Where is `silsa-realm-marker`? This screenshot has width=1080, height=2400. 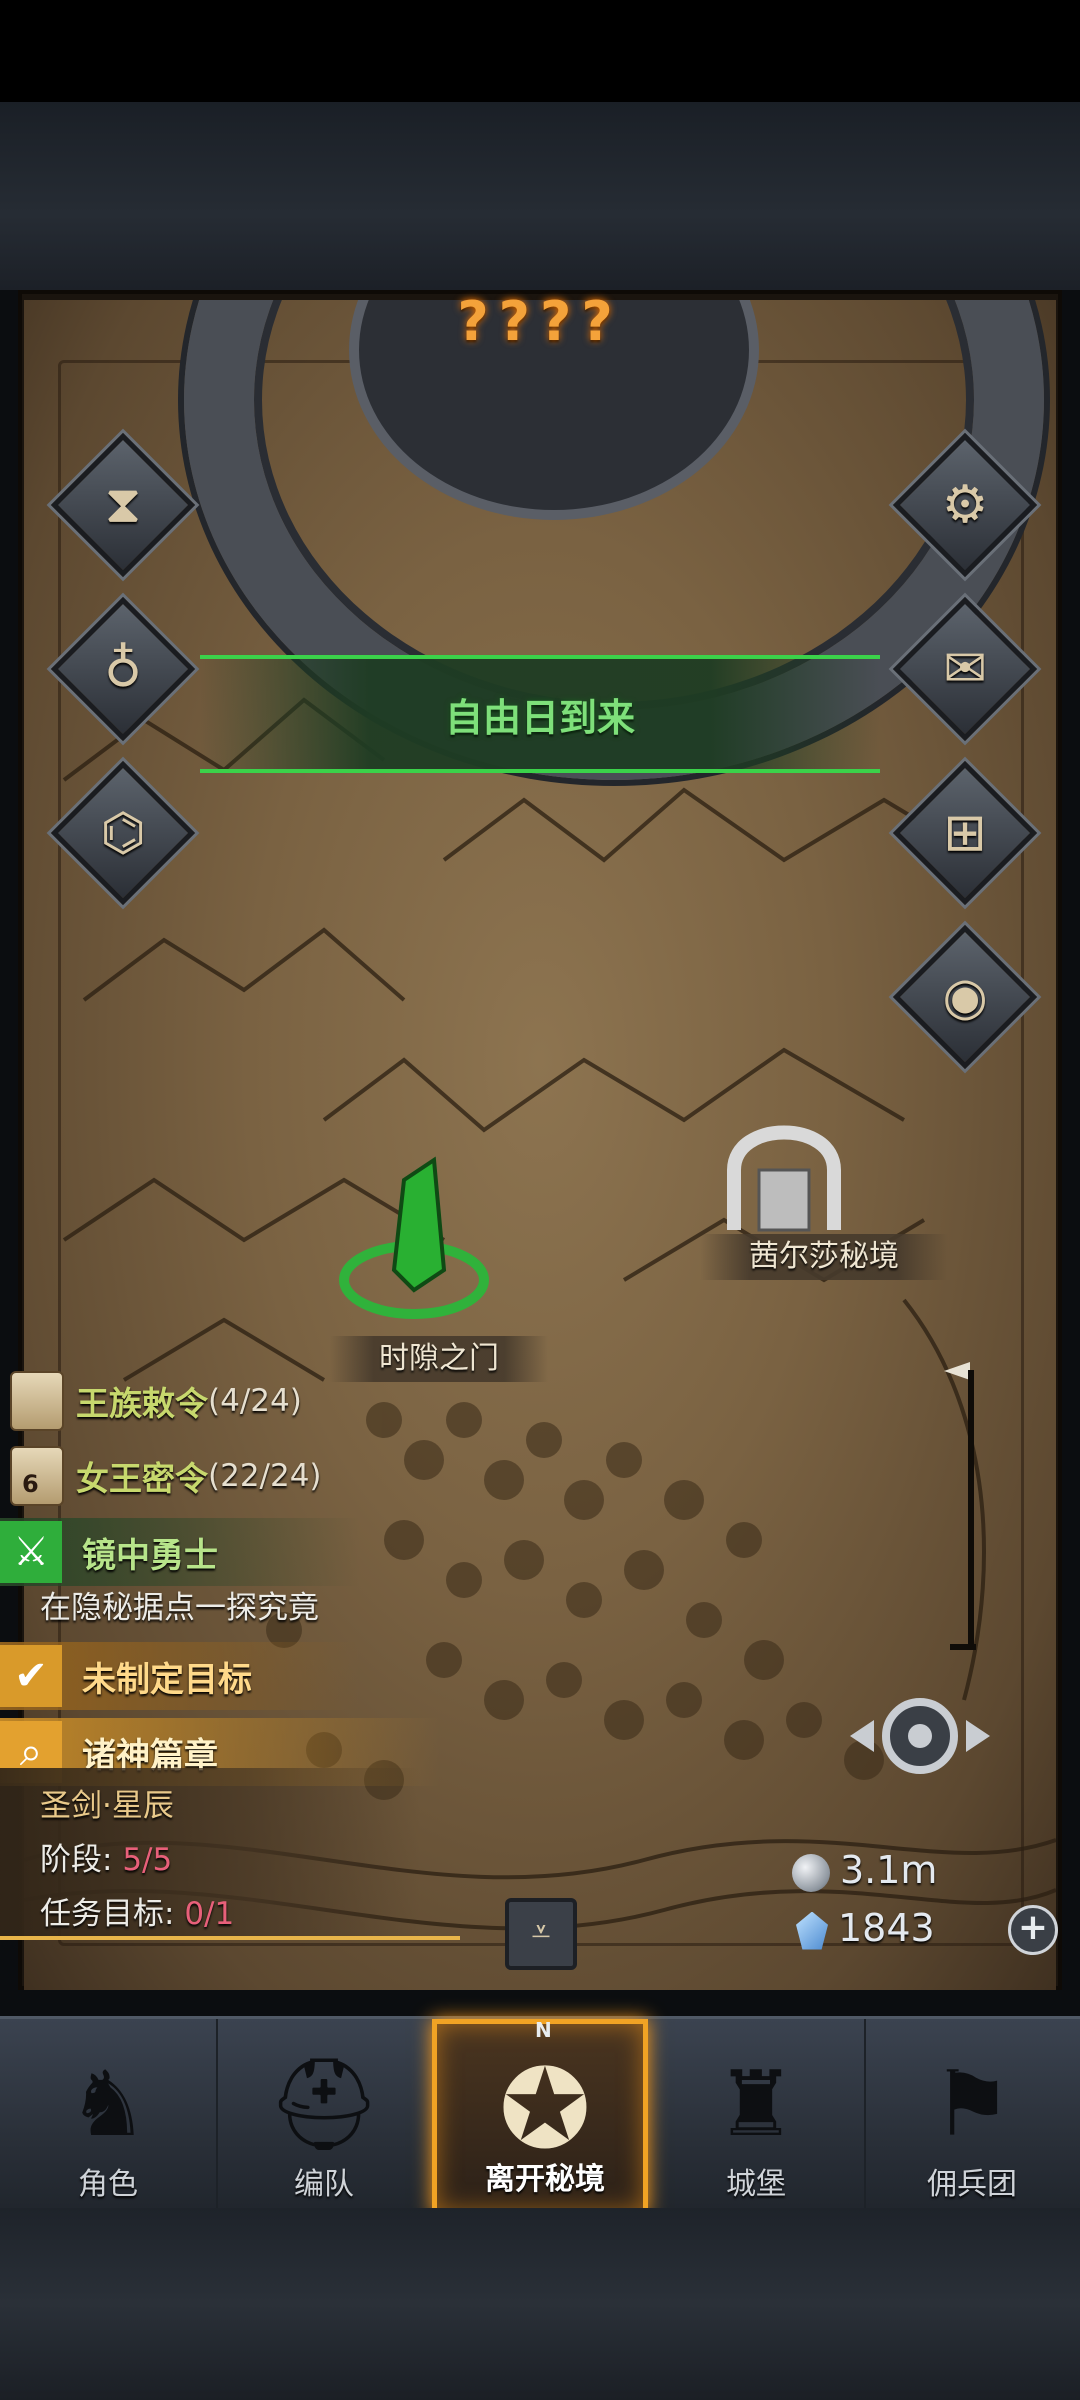 silsa-realm-marker is located at coordinates (784, 1178).